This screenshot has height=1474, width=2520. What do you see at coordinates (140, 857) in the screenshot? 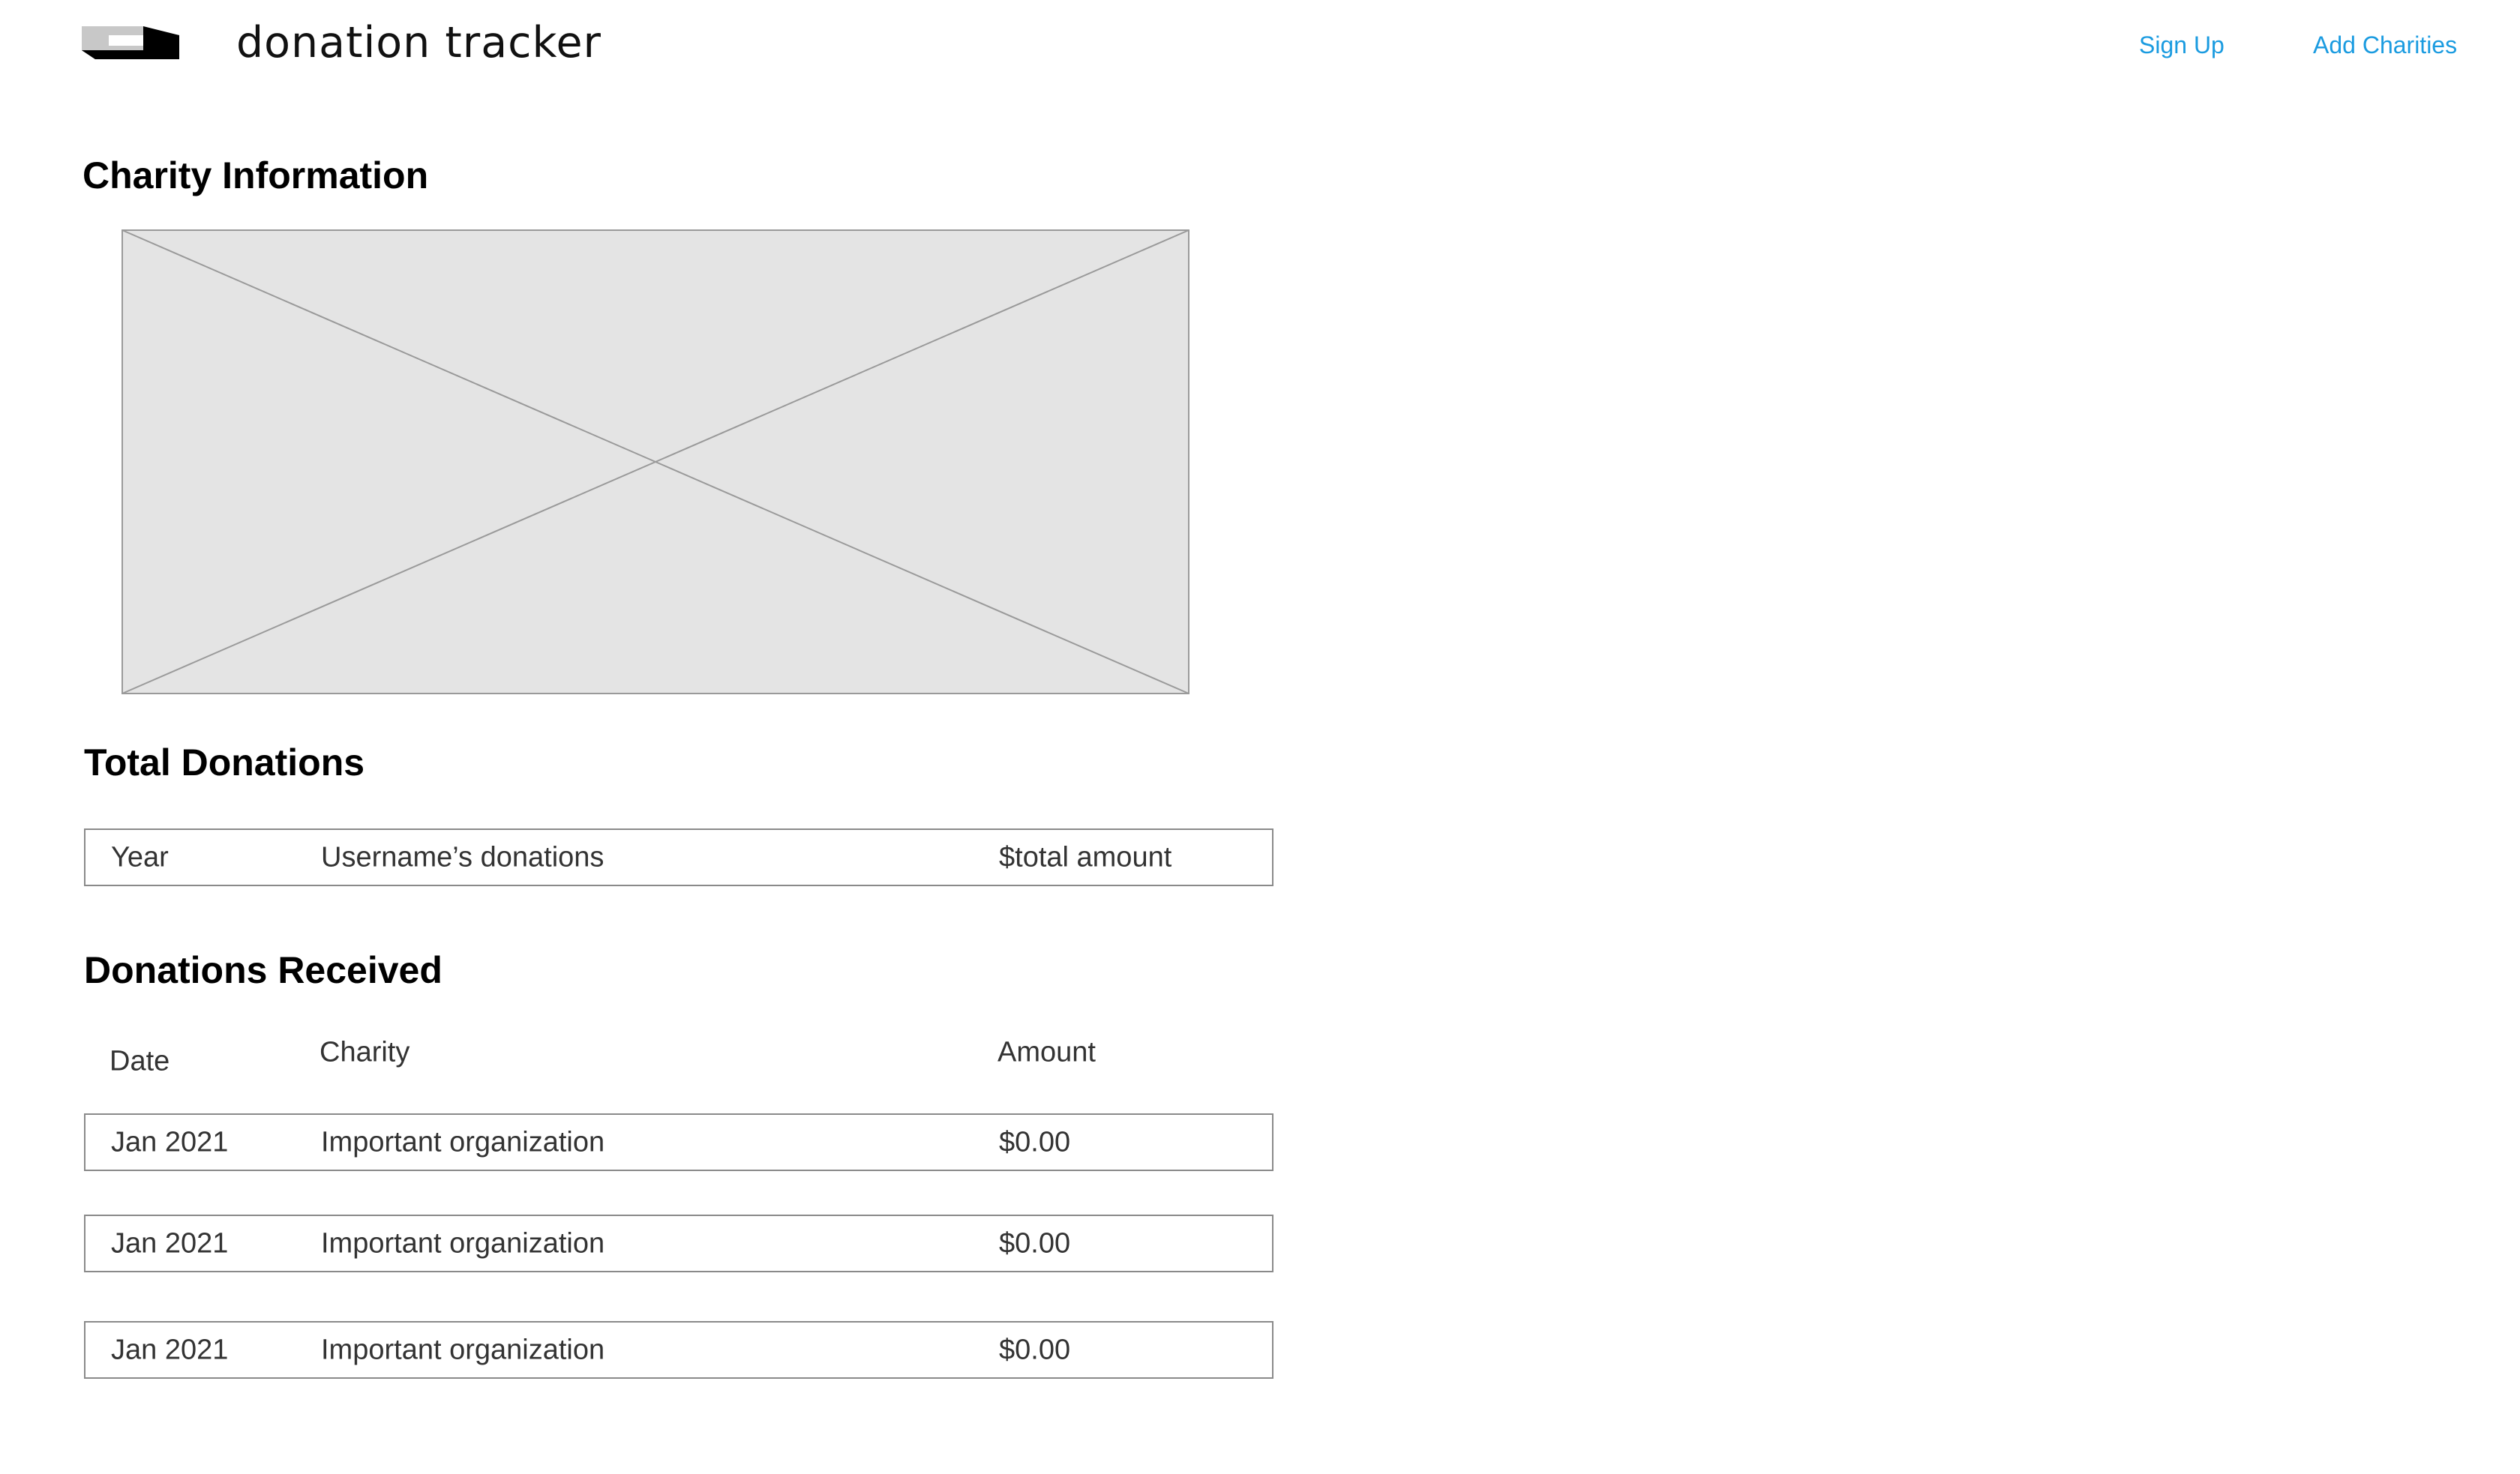
I see `total-year: Year` at bounding box center [140, 857].